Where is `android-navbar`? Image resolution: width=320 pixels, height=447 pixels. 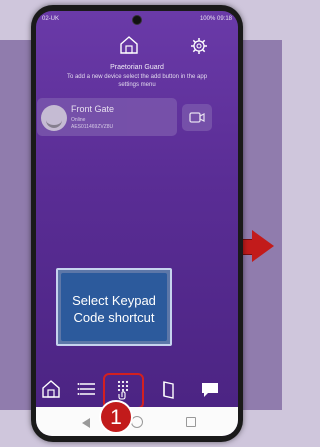 android-navbar is located at coordinates (137, 421).